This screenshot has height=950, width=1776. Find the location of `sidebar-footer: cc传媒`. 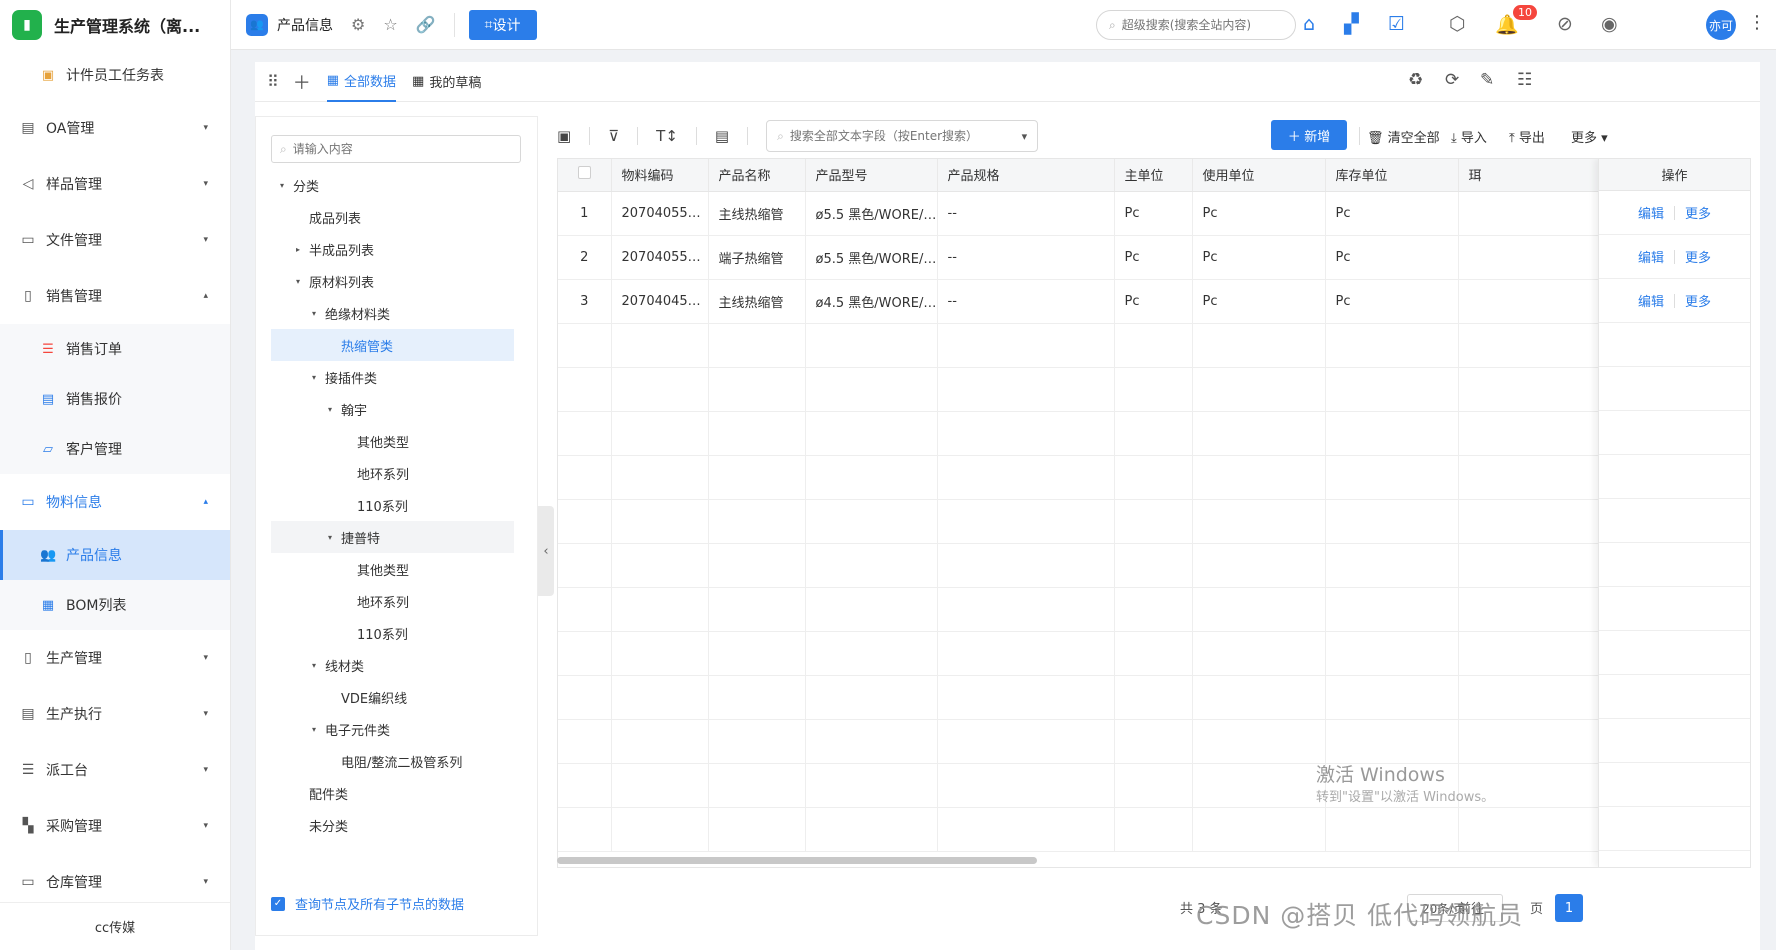

sidebar-footer: cc传媒 is located at coordinates (115, 926).